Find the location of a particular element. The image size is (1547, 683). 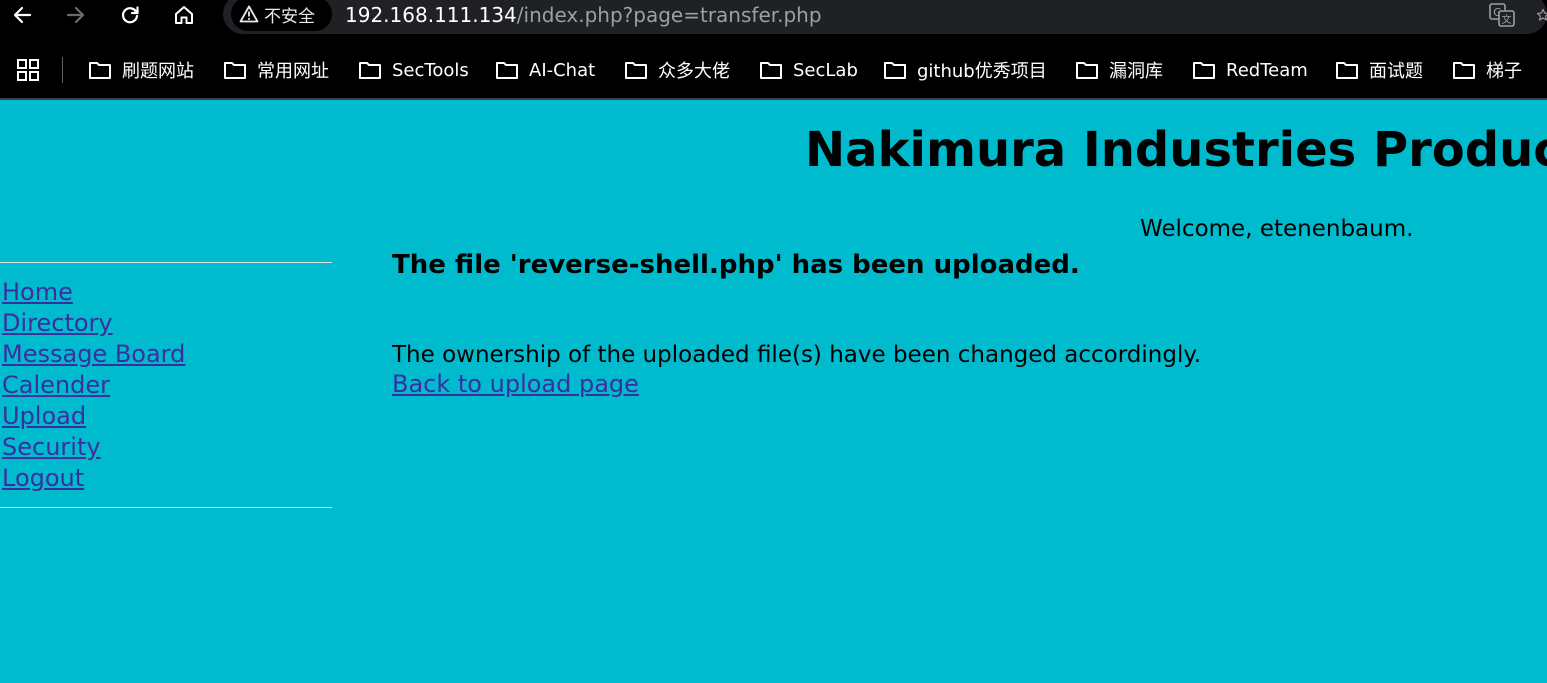

bookmark-folder: 常用网址 is located at coordinates (276, 70).